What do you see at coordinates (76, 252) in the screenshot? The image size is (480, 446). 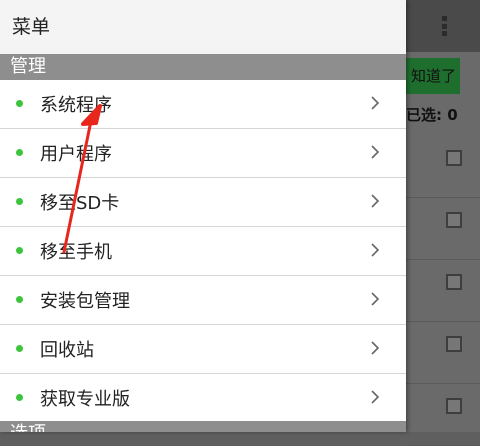 I see `menu-item-label: 移至手机` at bounding box center [76, 252].